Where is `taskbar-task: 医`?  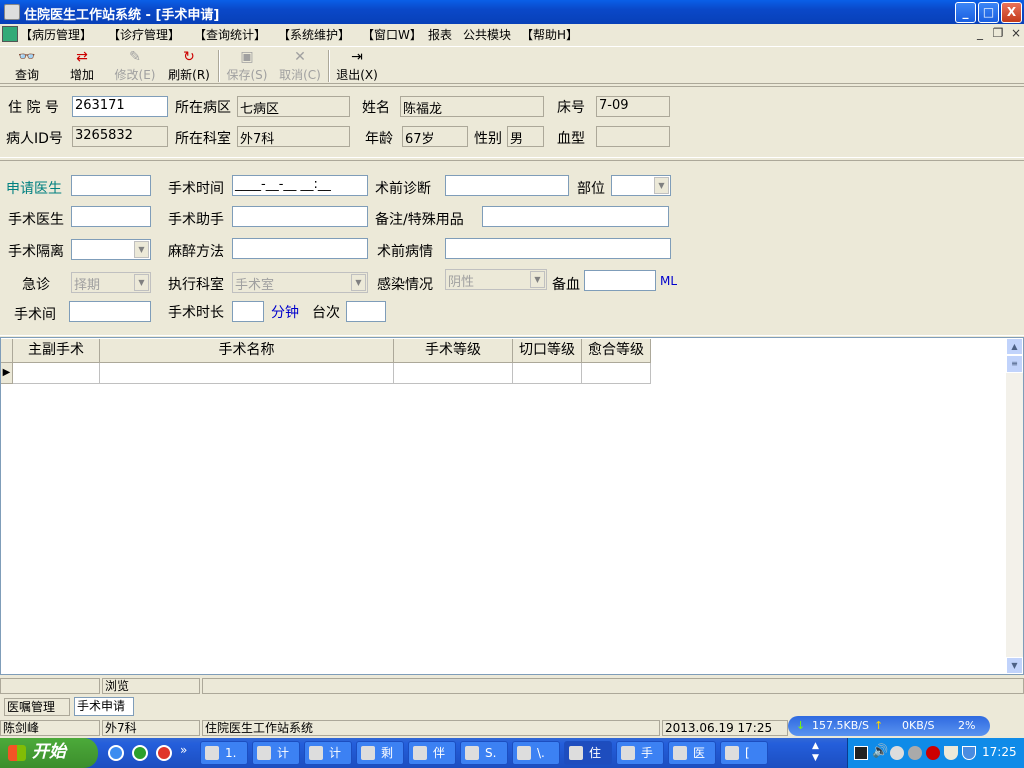
taskbar-task: 医 is located at coordinates (692, 753).